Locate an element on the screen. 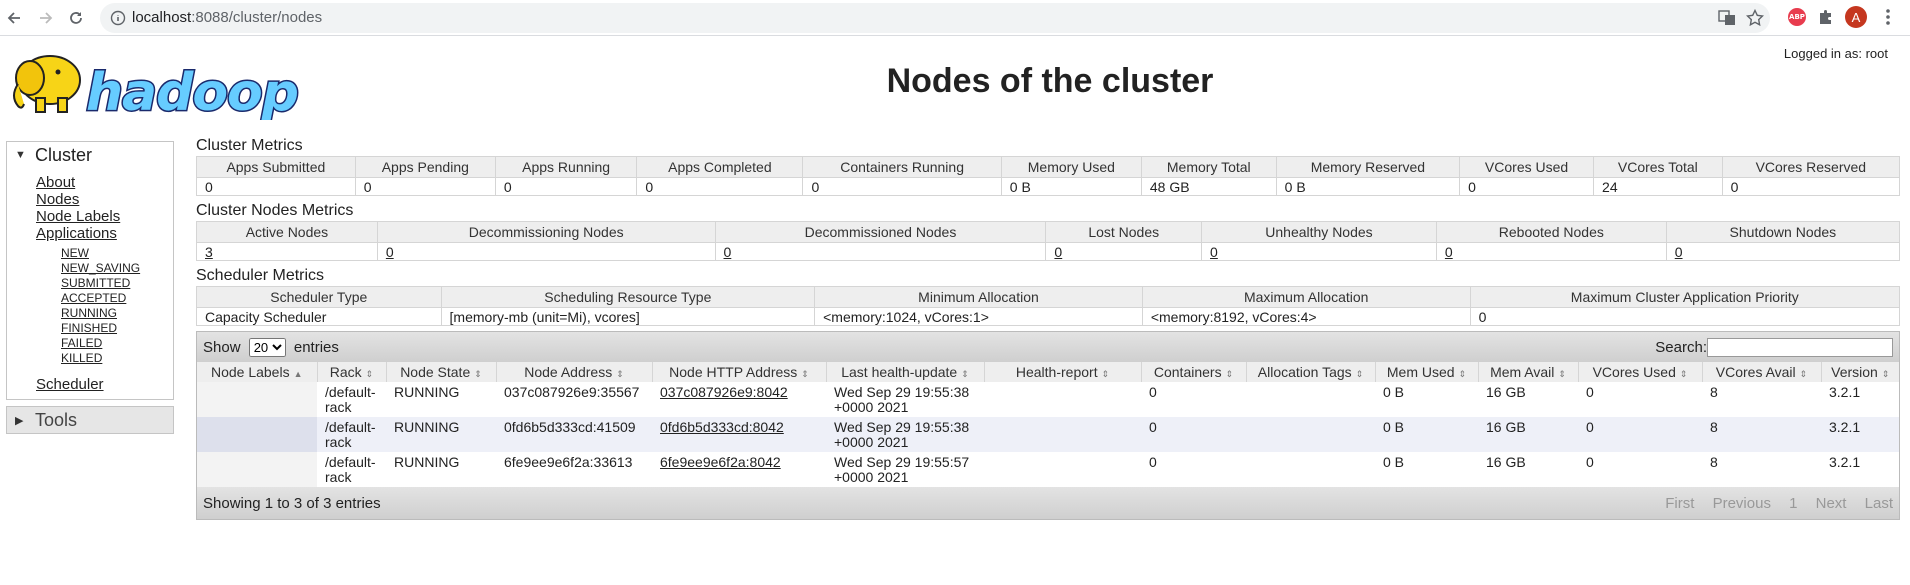 The width and height of the screenshot is (1910, 585). column-header-node-http-address: Node HTTP Address ⇕ is located at coordinates (738, 372).